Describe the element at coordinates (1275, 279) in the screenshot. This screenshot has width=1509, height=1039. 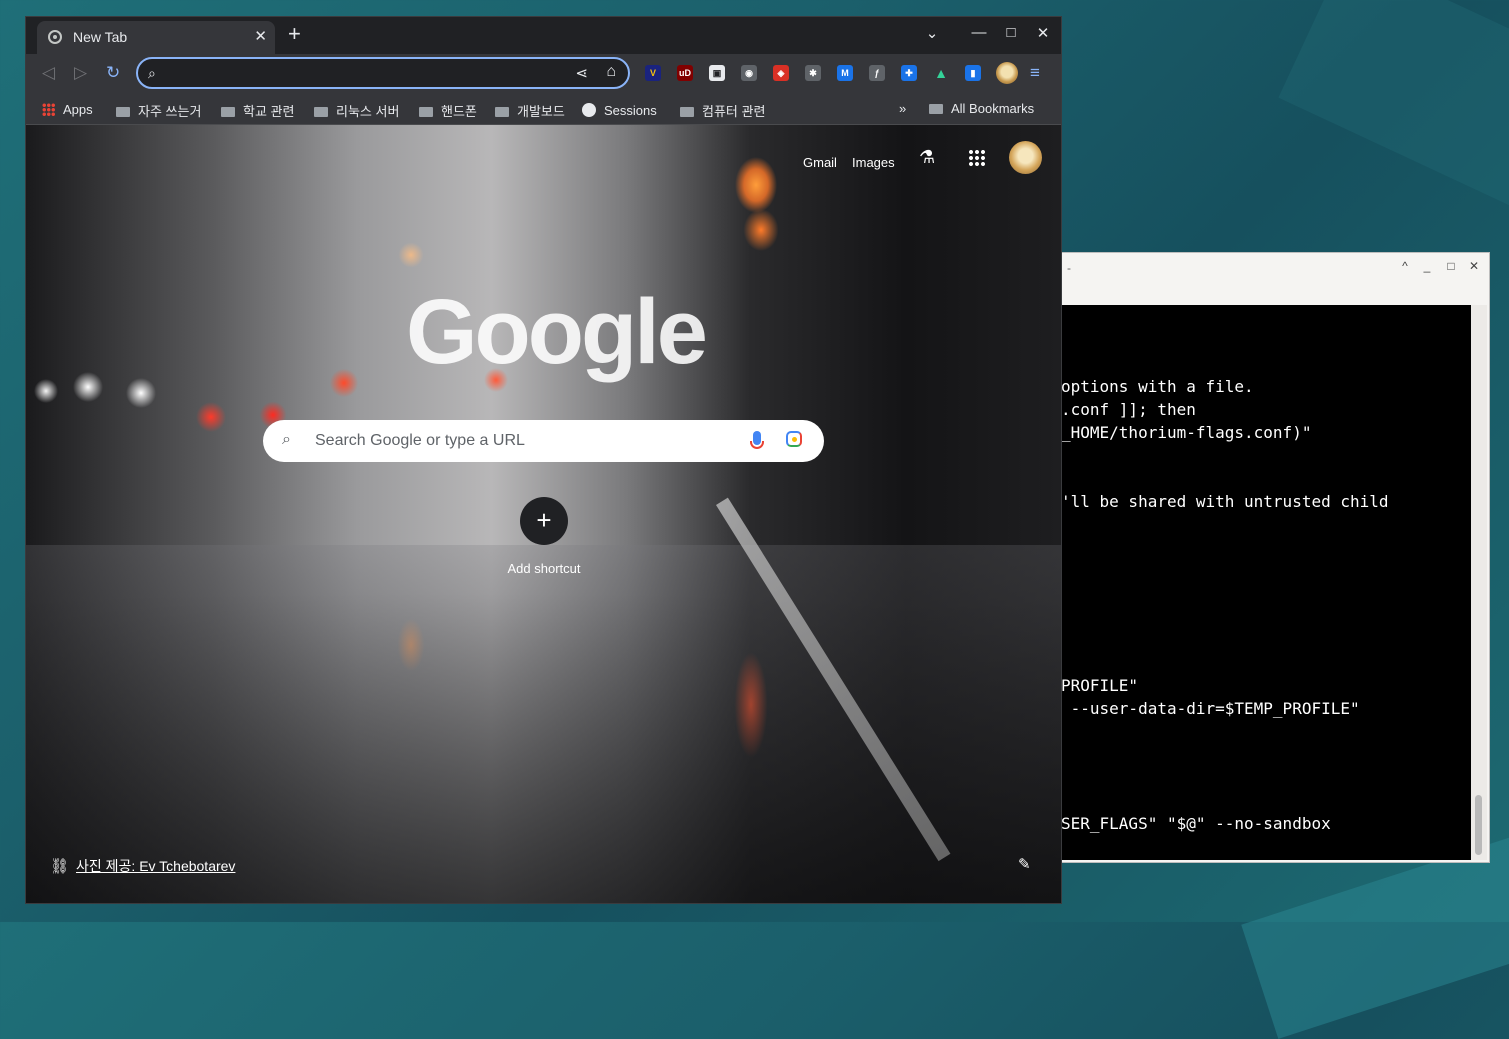
I see `terminal-titlebar: - ^ _ □ ✕` at that location.